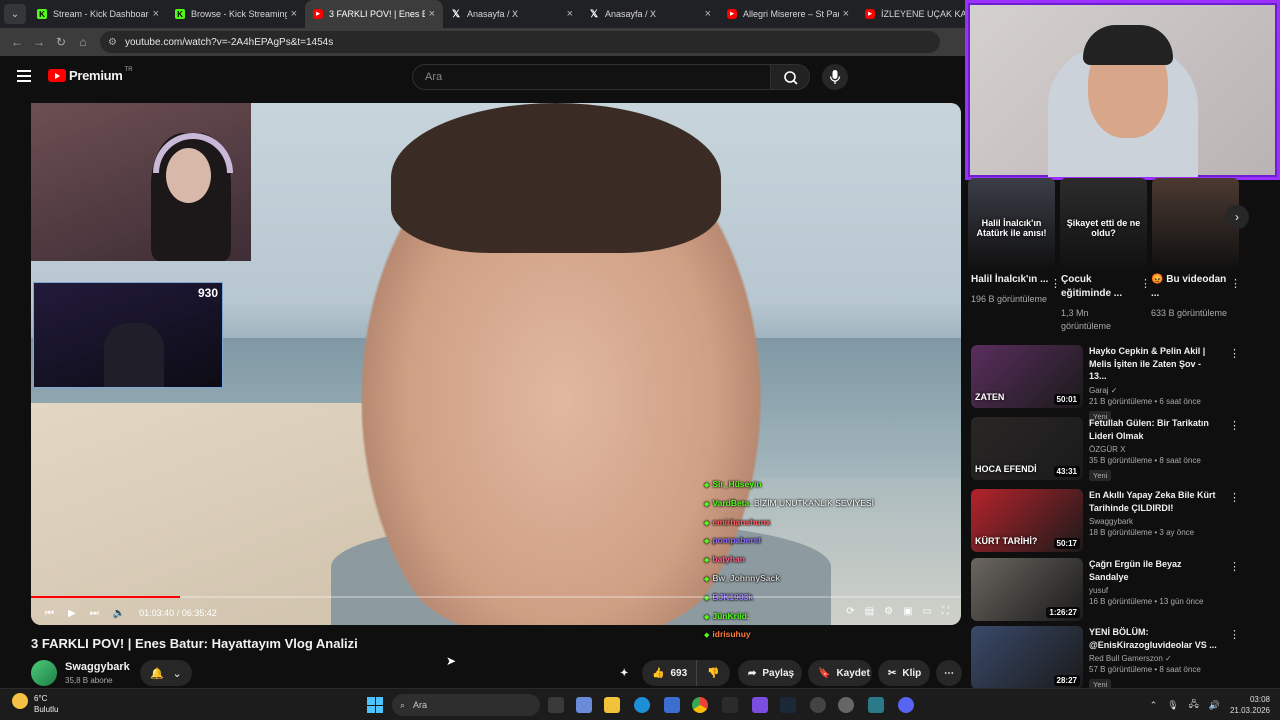 Image resolution: width=1280 pixels, height=720 pixels. I want to click on store-icon, so click(672, 705).